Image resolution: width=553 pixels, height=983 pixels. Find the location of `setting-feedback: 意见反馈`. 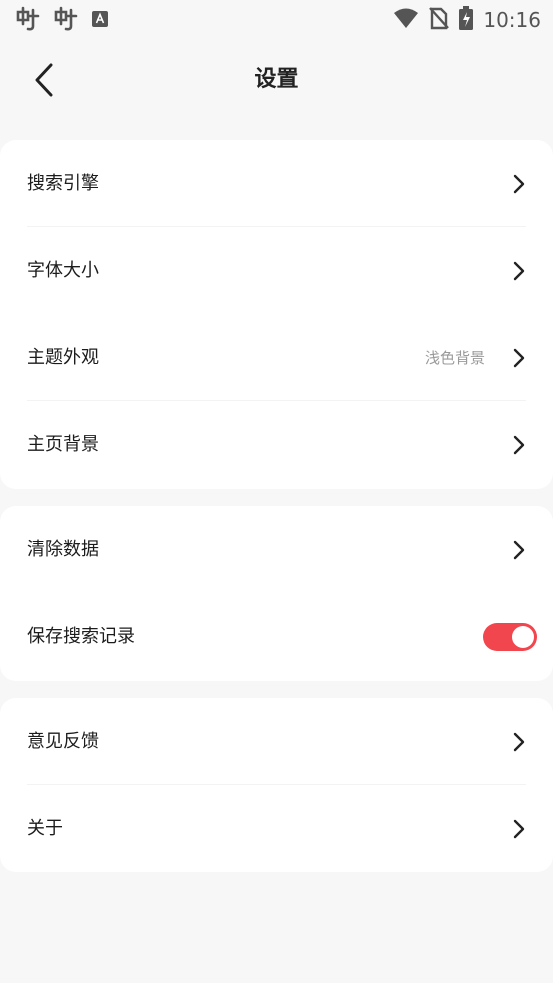

setting-feedback: 意见反馈 is located at coordinates (276, 741).